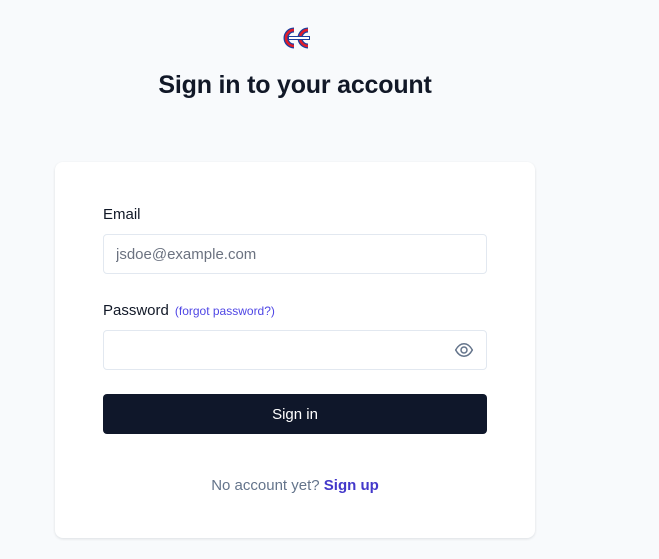 This screenshot has width=659, height=559. I want to click on password-label-text: Password, so click(136, 310).